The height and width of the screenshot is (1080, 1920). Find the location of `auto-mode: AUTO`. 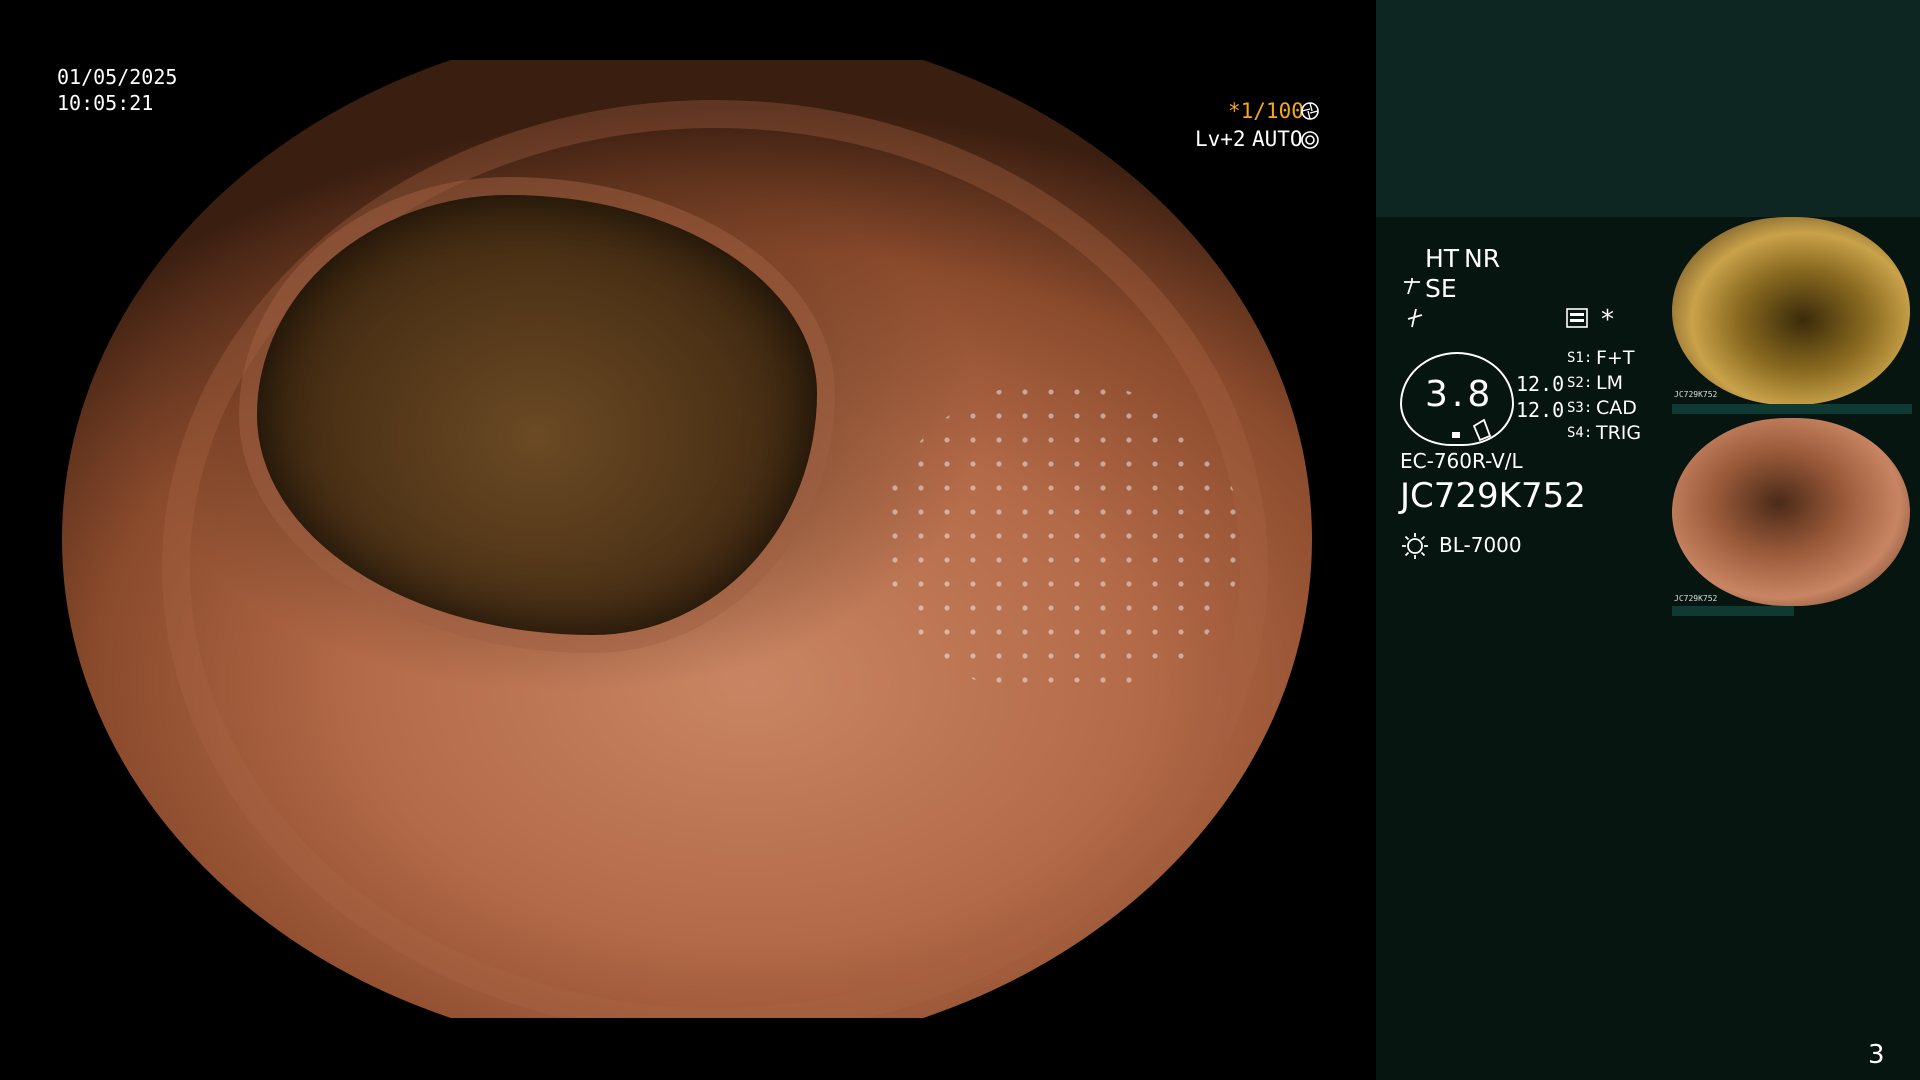

auto-mode: AUTO is located at coordinates (1277, 139).